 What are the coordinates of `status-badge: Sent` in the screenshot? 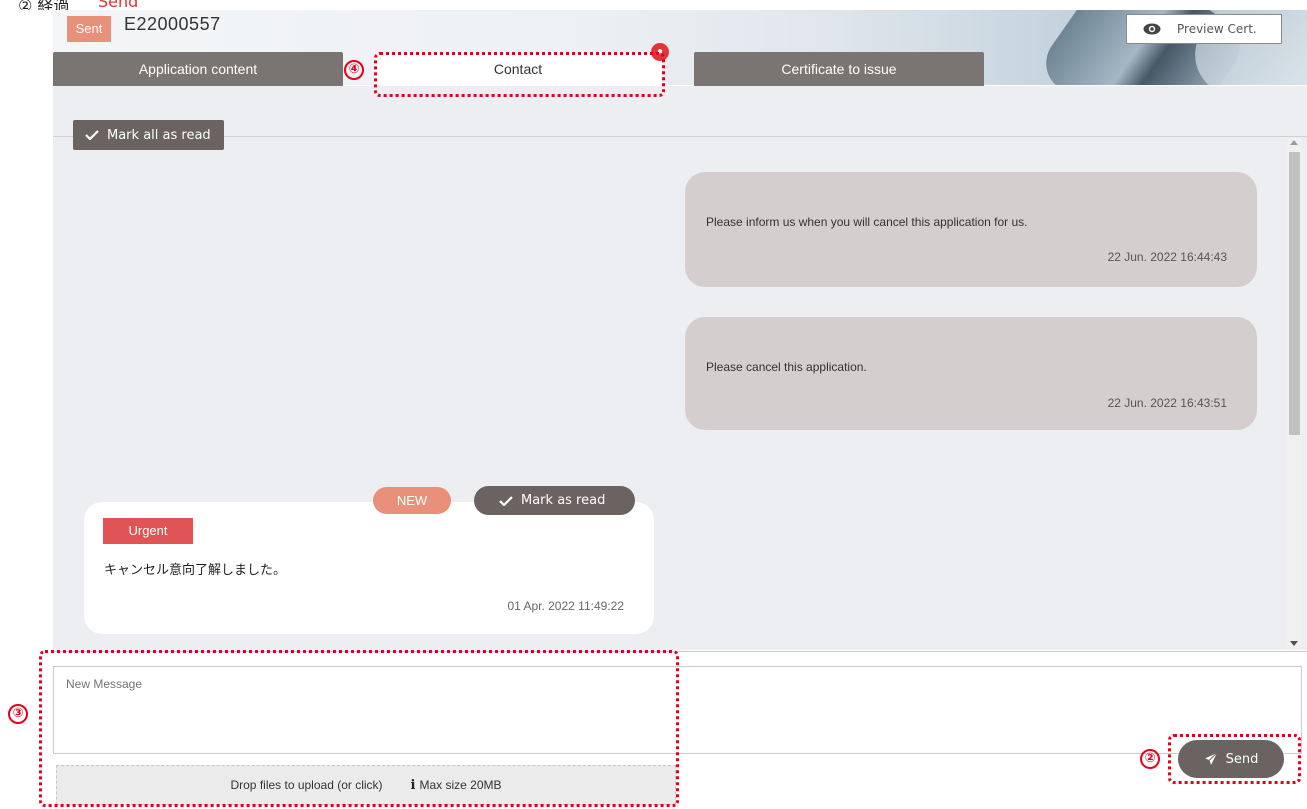 It's located at (89, 29).